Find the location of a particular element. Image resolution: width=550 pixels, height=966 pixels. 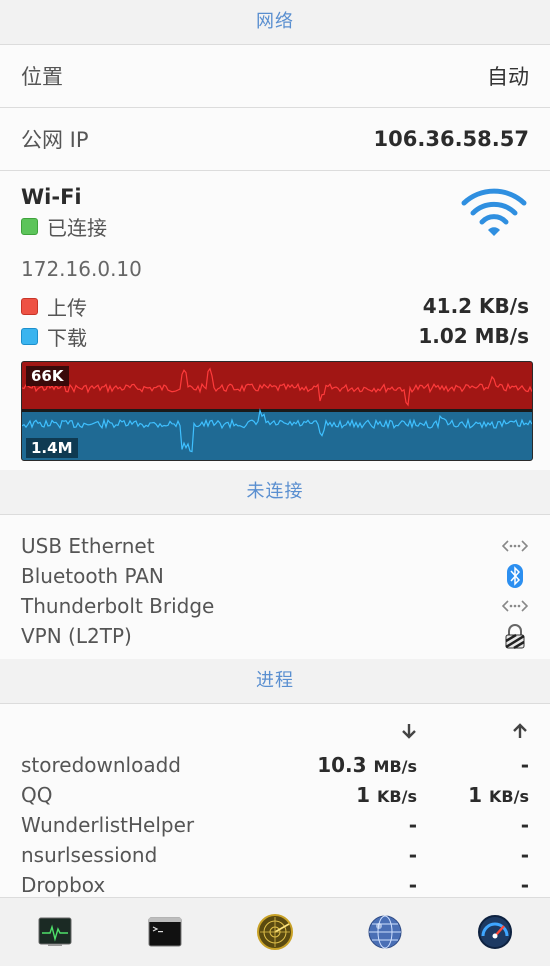

process-row: storedownloadd 10.3 MB/s - is located at coordinates (275, 765).